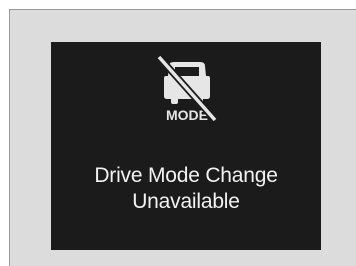  What do you see at coordinates (186, 201) in the screenshot?
I see `message-line-2: Unavailable` at bounding box center [186, 201].